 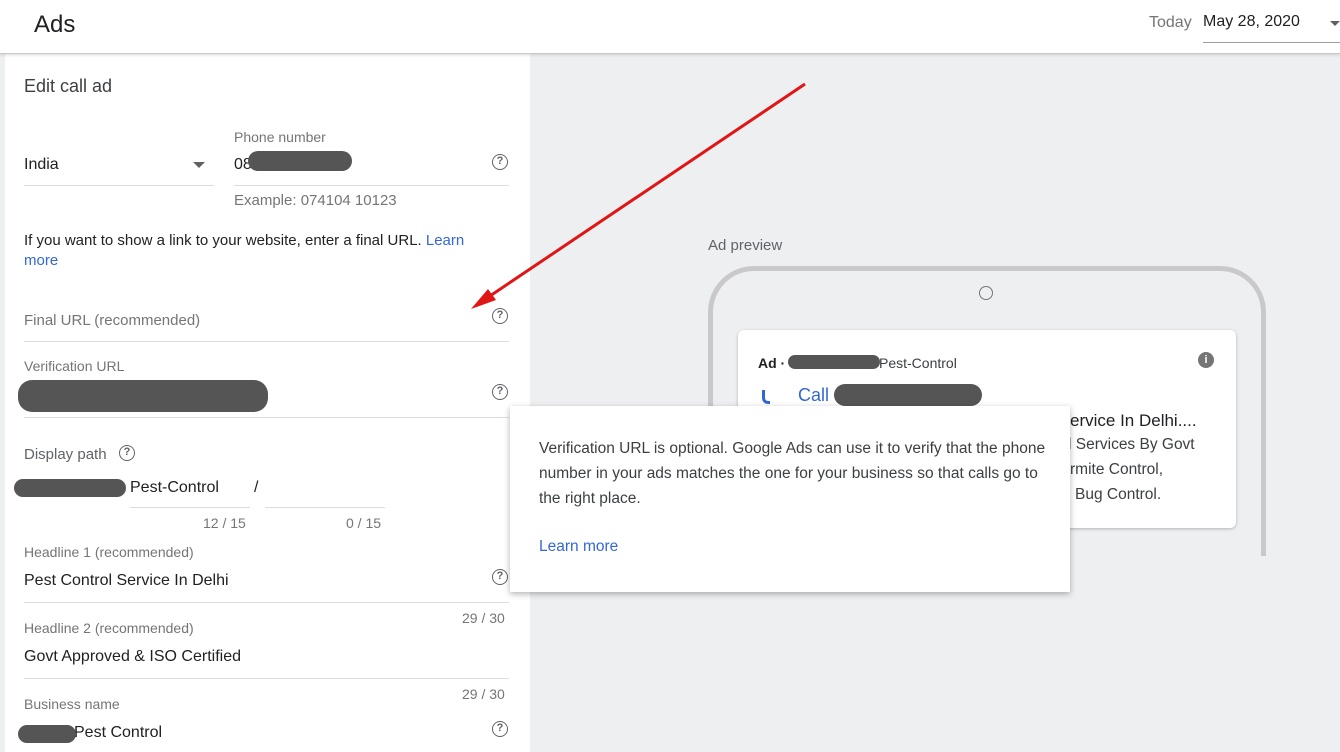 What do you see at coordinates (259, 320) in the screenshot?
I see `final-url-input: Final URL (recommended)` at bounding box center [259, 320].